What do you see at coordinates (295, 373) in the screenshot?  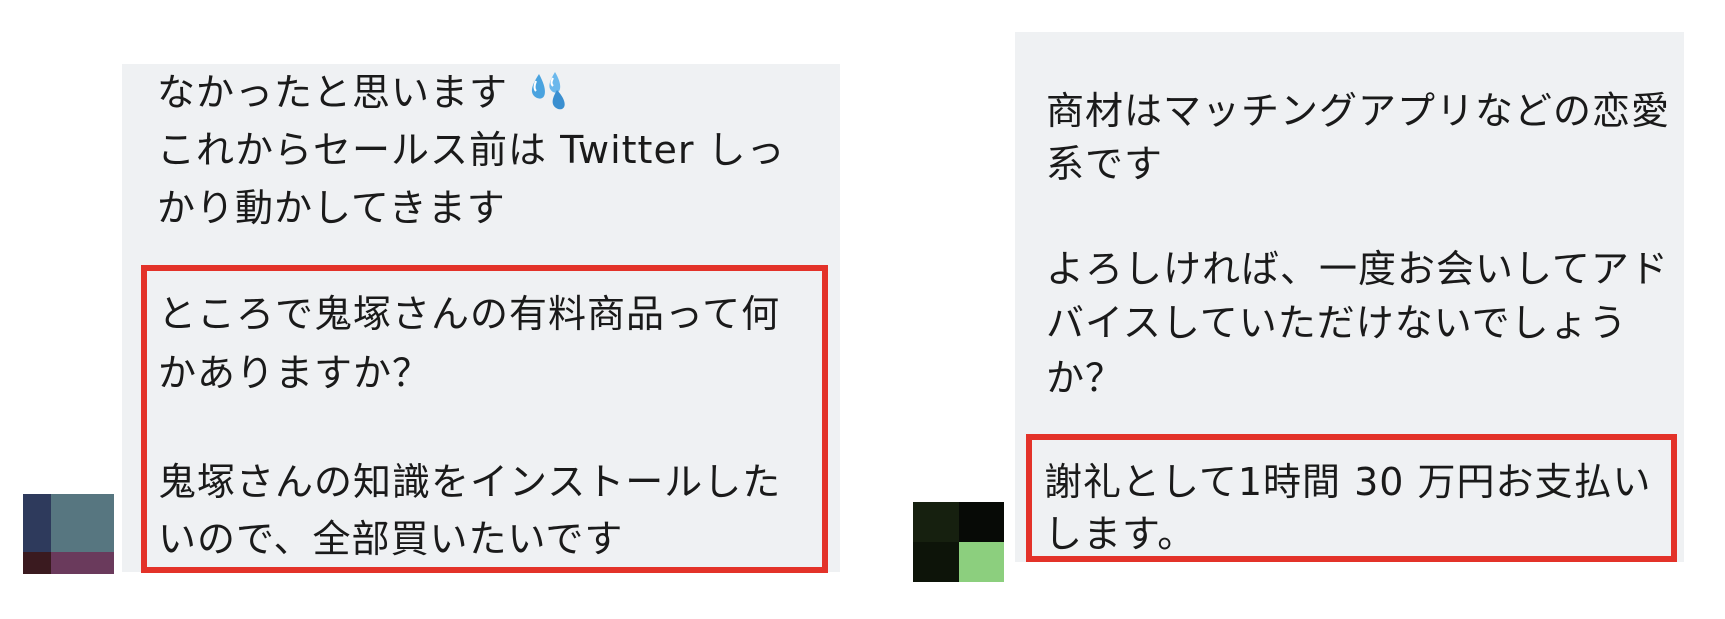 I see `message-line: かありますか？` at bounding box center [295, 373].